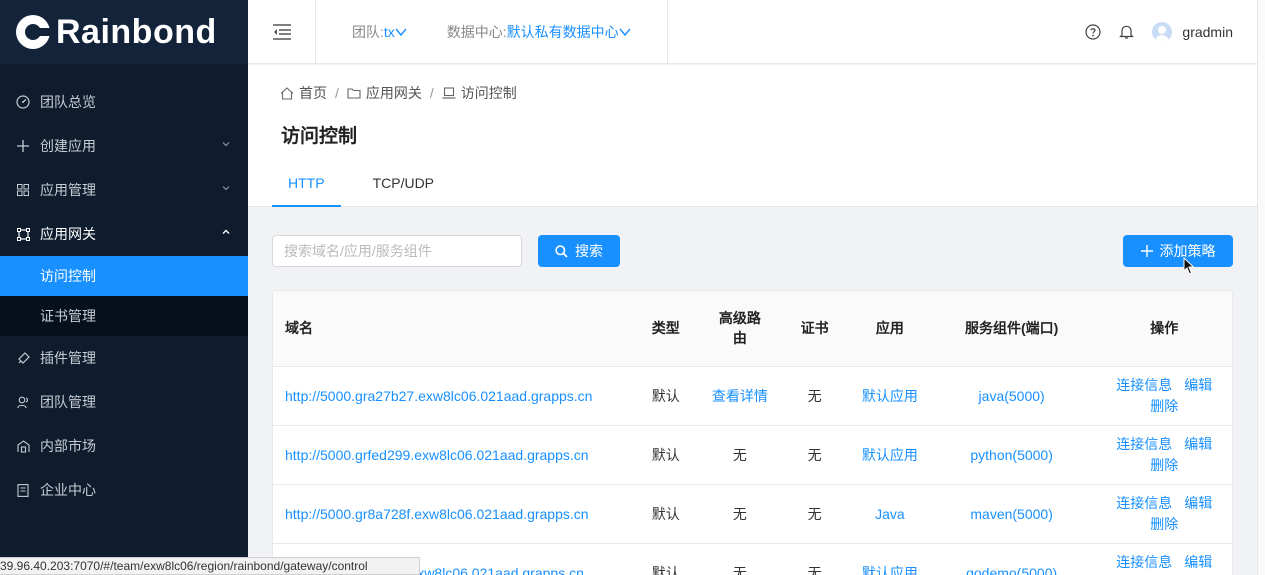 The image size is (1265, 575). Describe the element at coordinates (740, 329) in the screenshot. I see `column-header-advanced-routing: 高级路由` at that location.